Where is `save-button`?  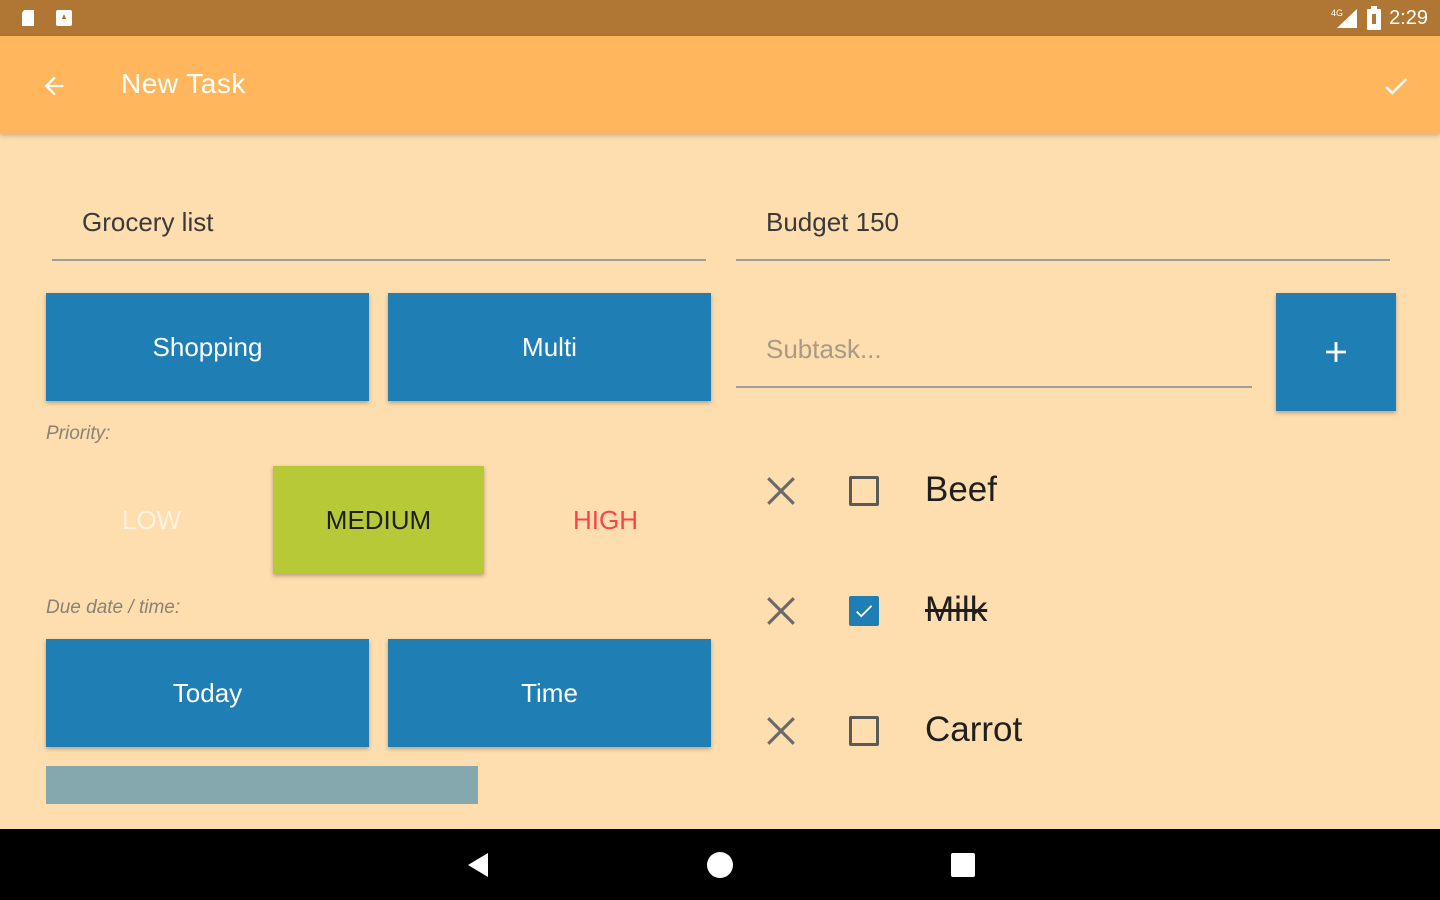
save-button is located at coordinates (1396, 86).